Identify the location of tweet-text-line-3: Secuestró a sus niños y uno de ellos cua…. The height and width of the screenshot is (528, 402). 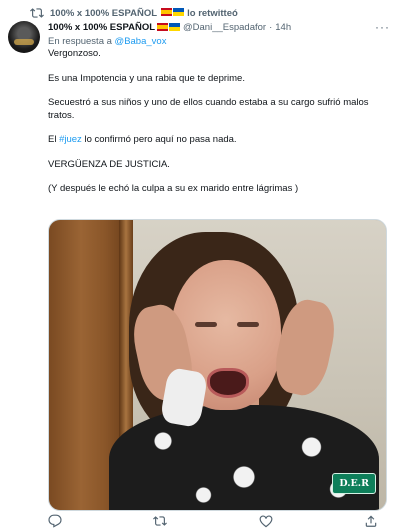
(208, 109).